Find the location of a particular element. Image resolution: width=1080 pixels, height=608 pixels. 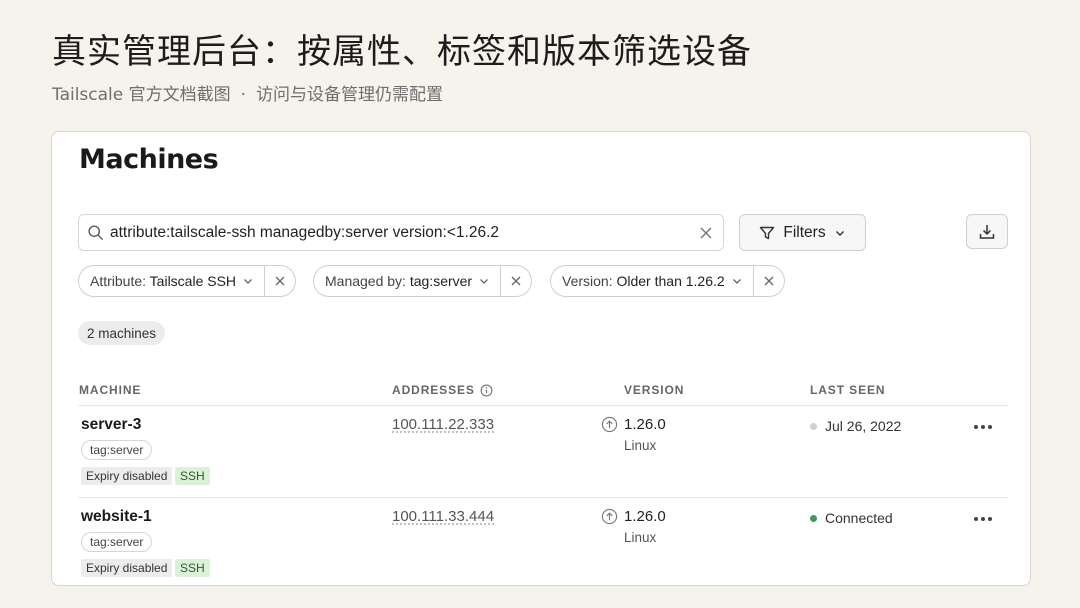

filters-button: Filters is located at coordinates (802, 232).